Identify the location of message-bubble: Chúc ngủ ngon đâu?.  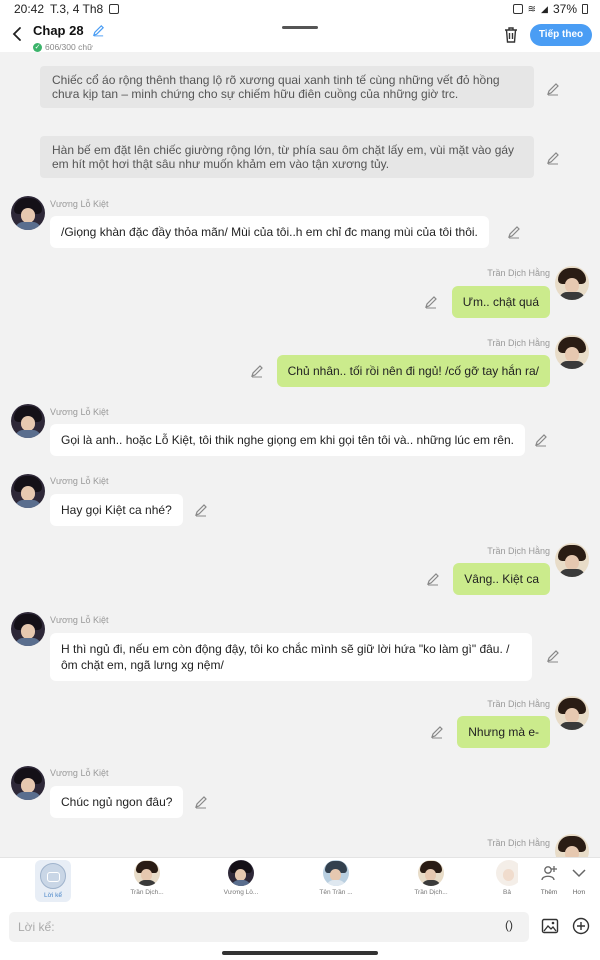
(117, 802).